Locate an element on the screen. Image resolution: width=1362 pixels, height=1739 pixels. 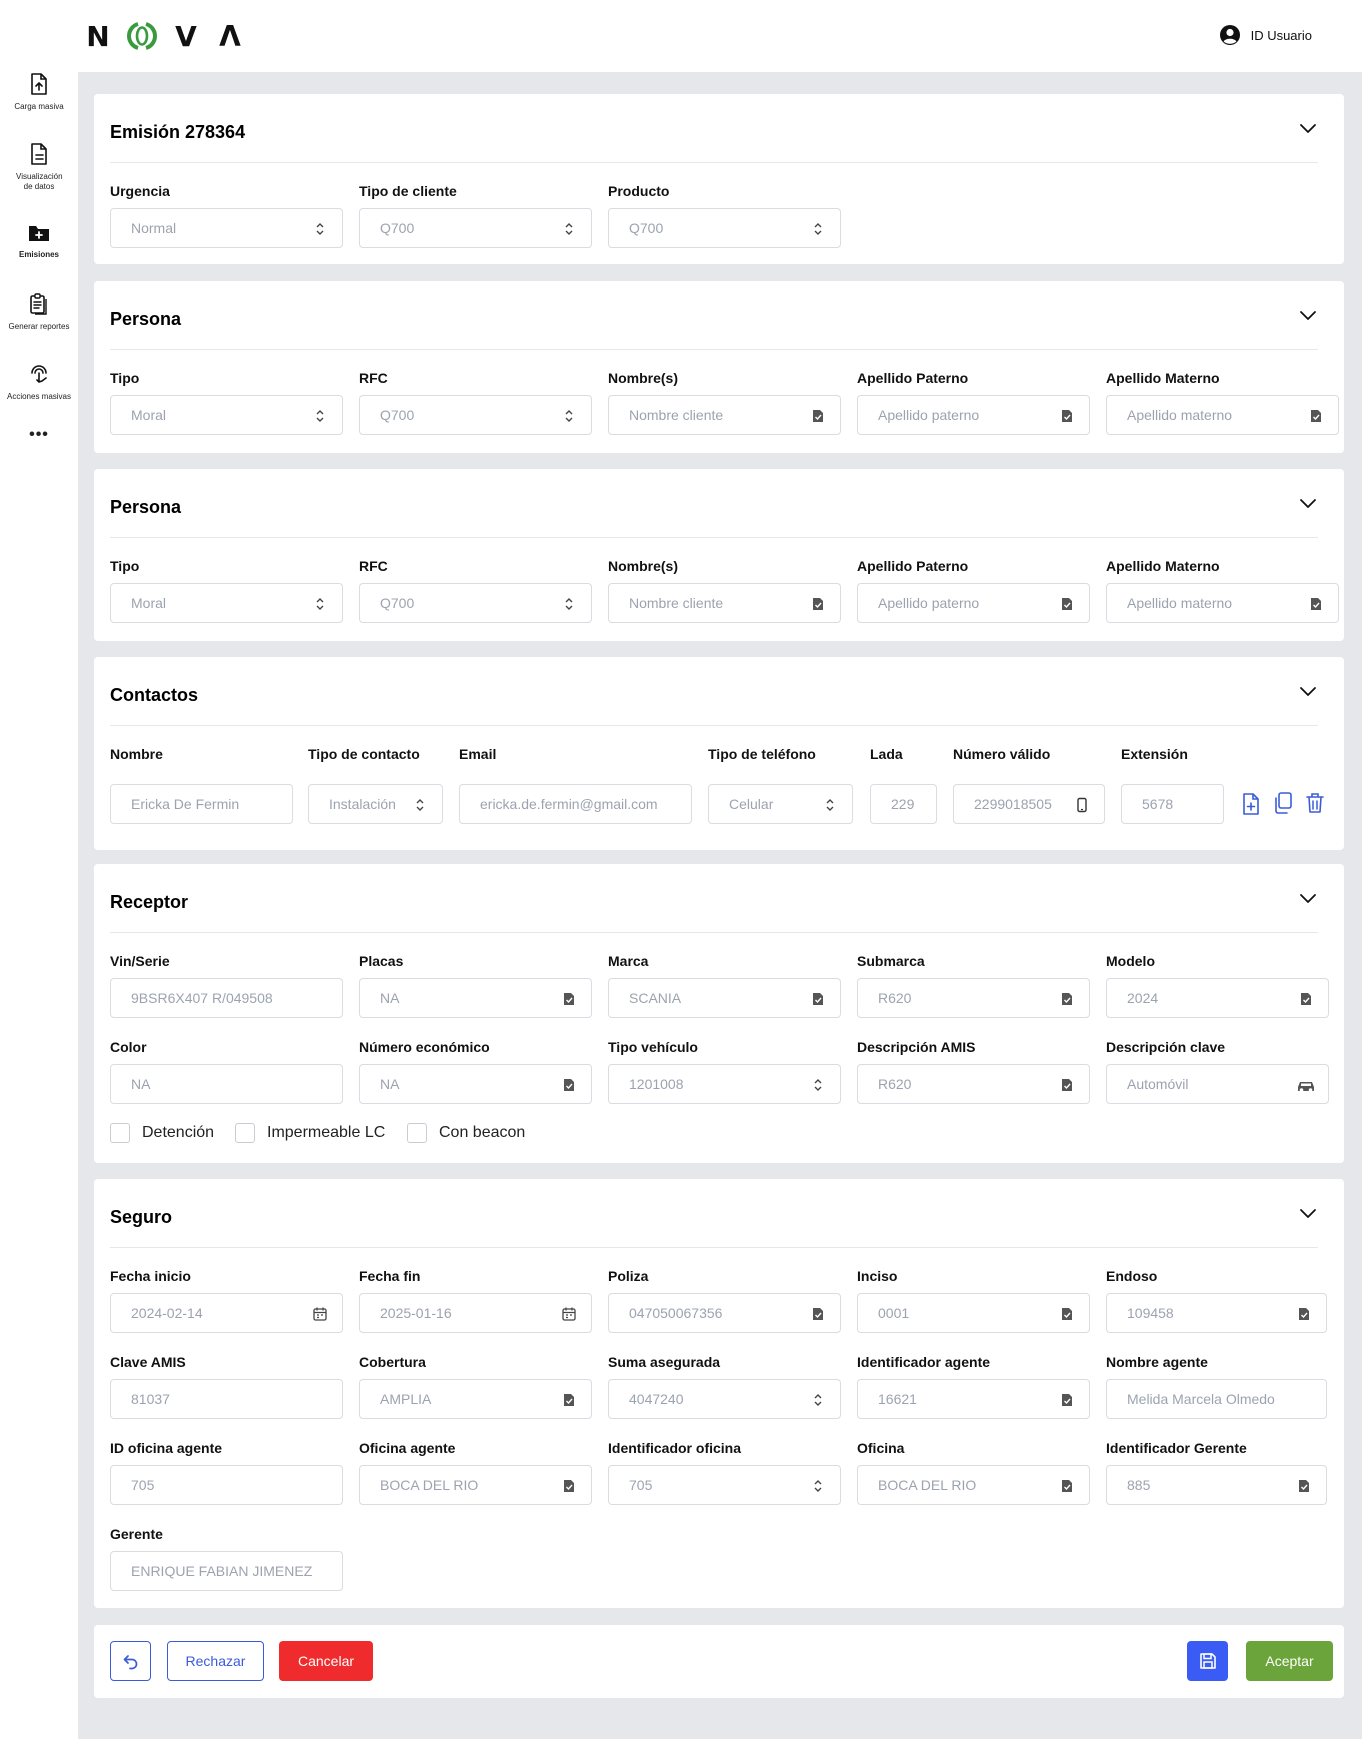
numero-valido-input: 2299018505 is located at coordinates (1029, 804).